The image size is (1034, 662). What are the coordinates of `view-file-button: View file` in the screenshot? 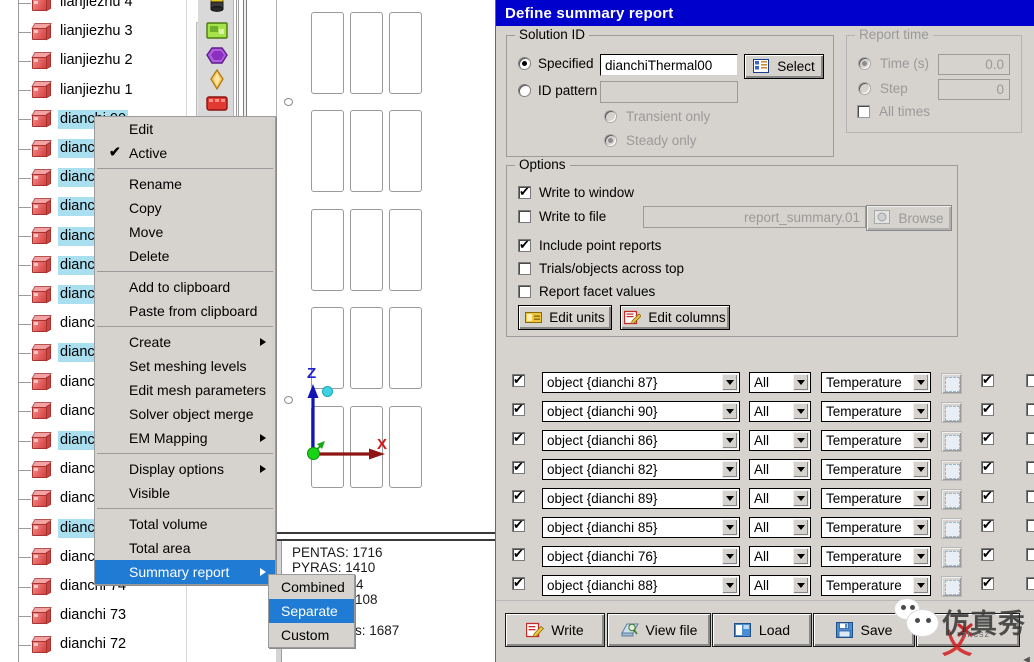 It's located at (659, 630).